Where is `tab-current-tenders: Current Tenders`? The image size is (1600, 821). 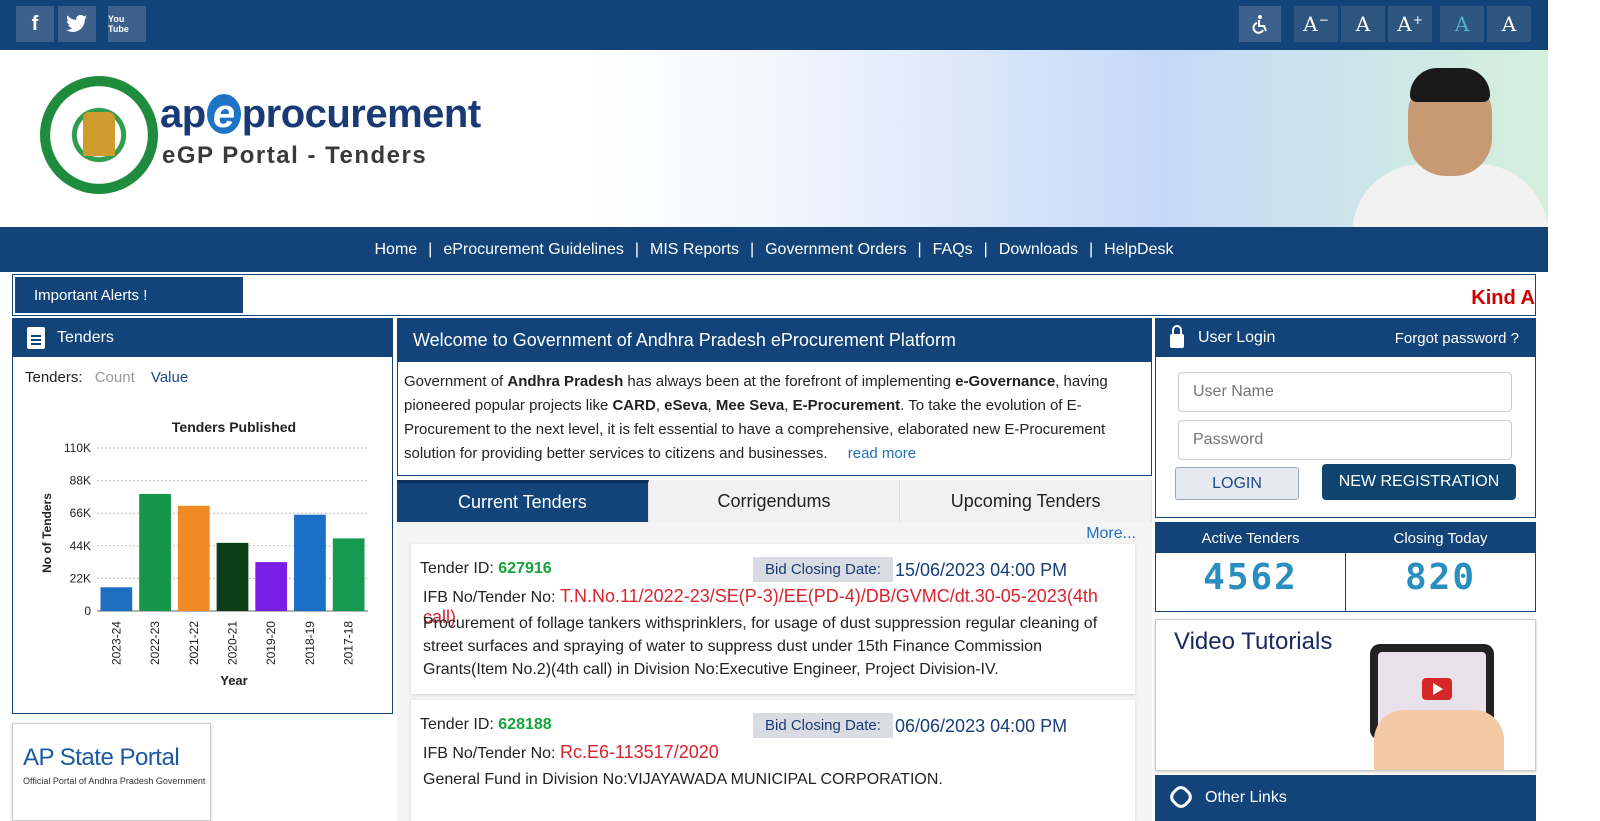
tab-current-tenders: Current Tenders is located at coordinates (523, 501).